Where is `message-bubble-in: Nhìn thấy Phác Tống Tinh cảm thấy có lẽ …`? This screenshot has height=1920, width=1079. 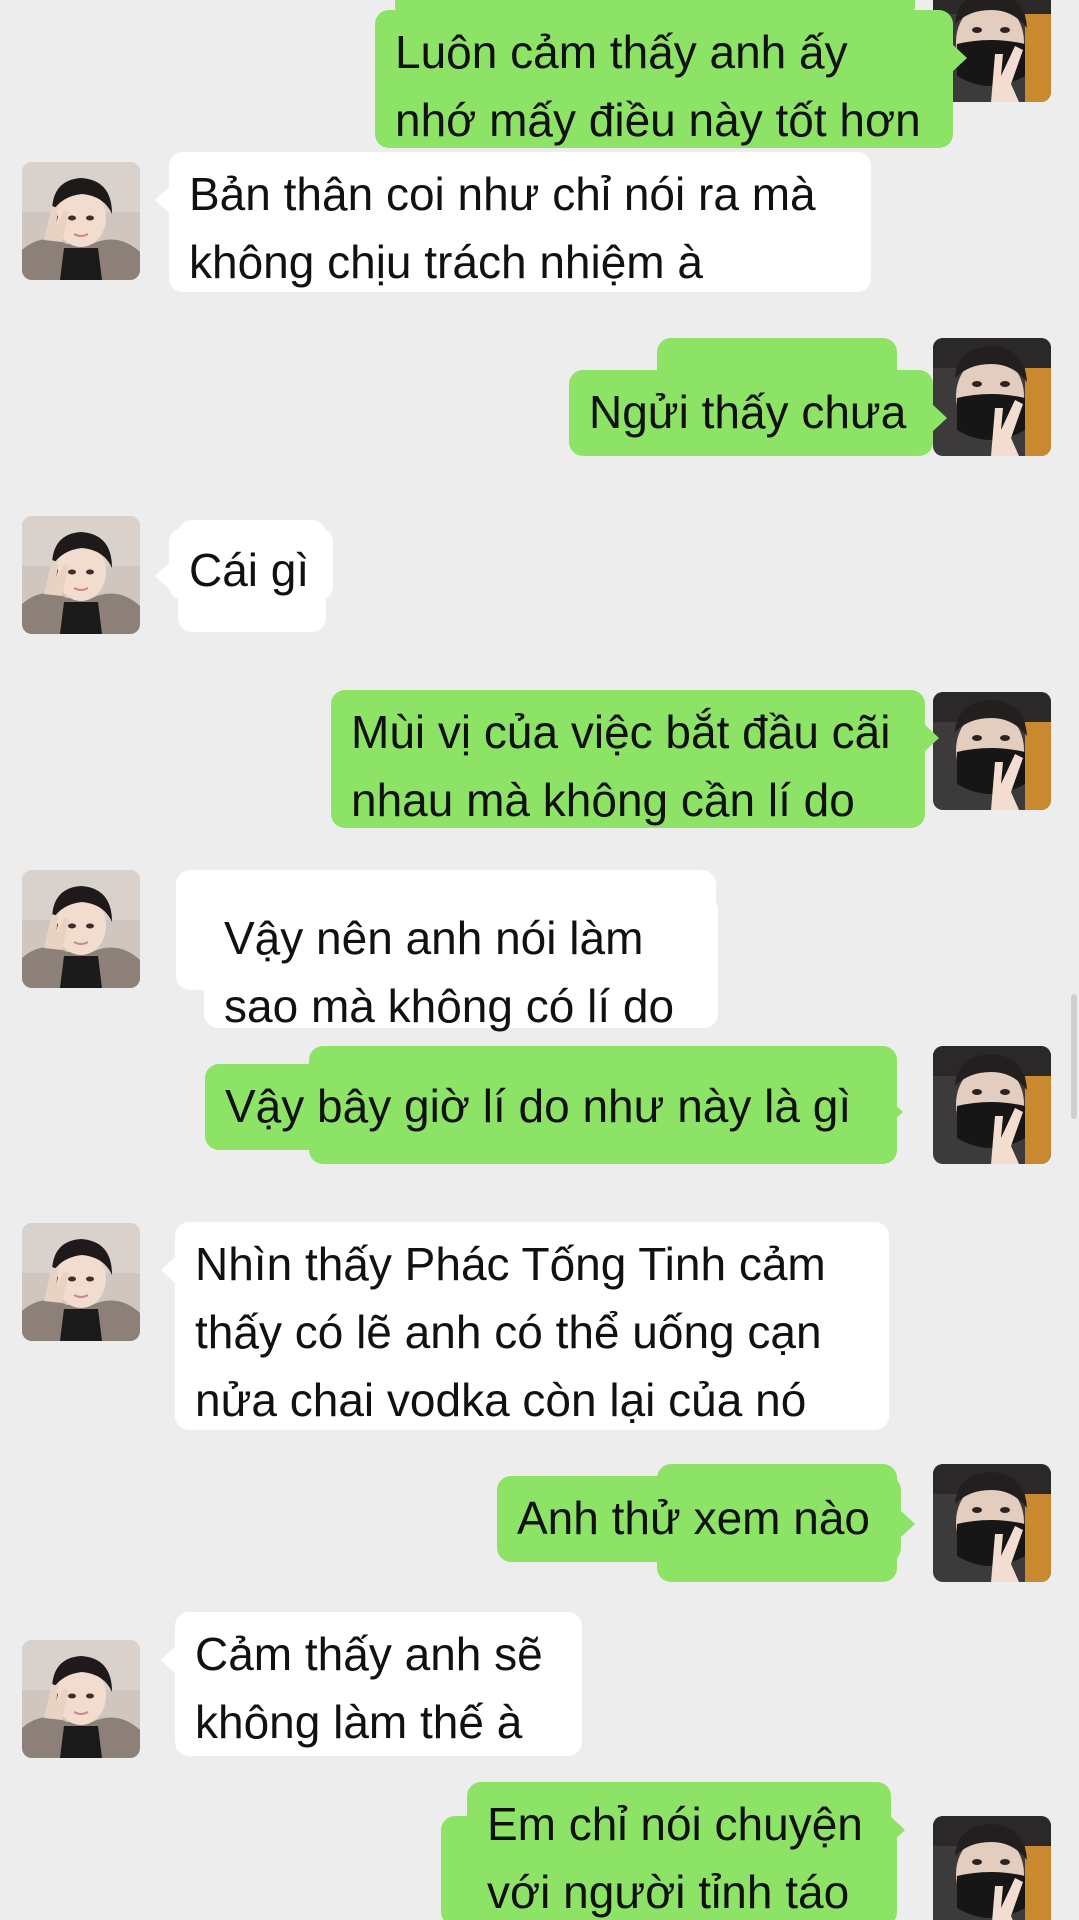 message-bubble-in: Nhìn thấy Phác Tống Tinh cảm thấy có lẽ … is located at coordinates (525, 1326).